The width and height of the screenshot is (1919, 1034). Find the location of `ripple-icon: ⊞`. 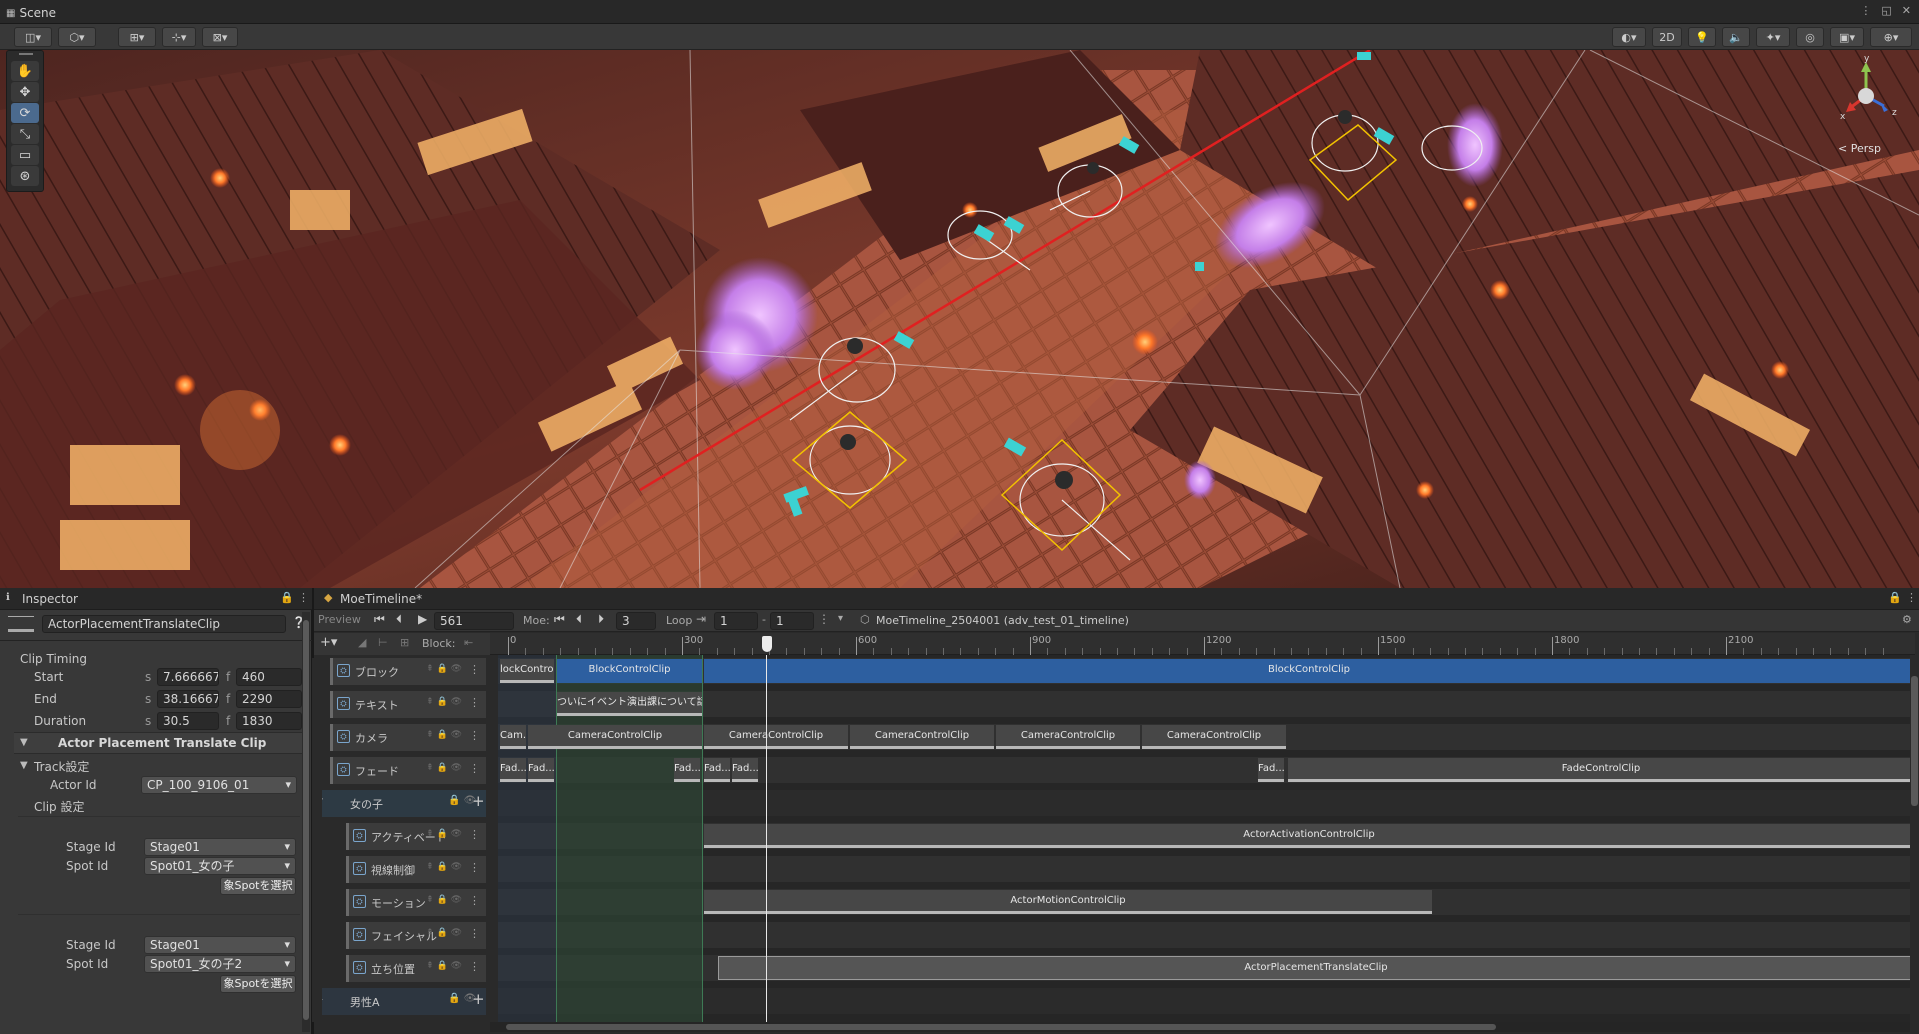

ripple-icon: ⊞ is located at coordinates (404, 642).